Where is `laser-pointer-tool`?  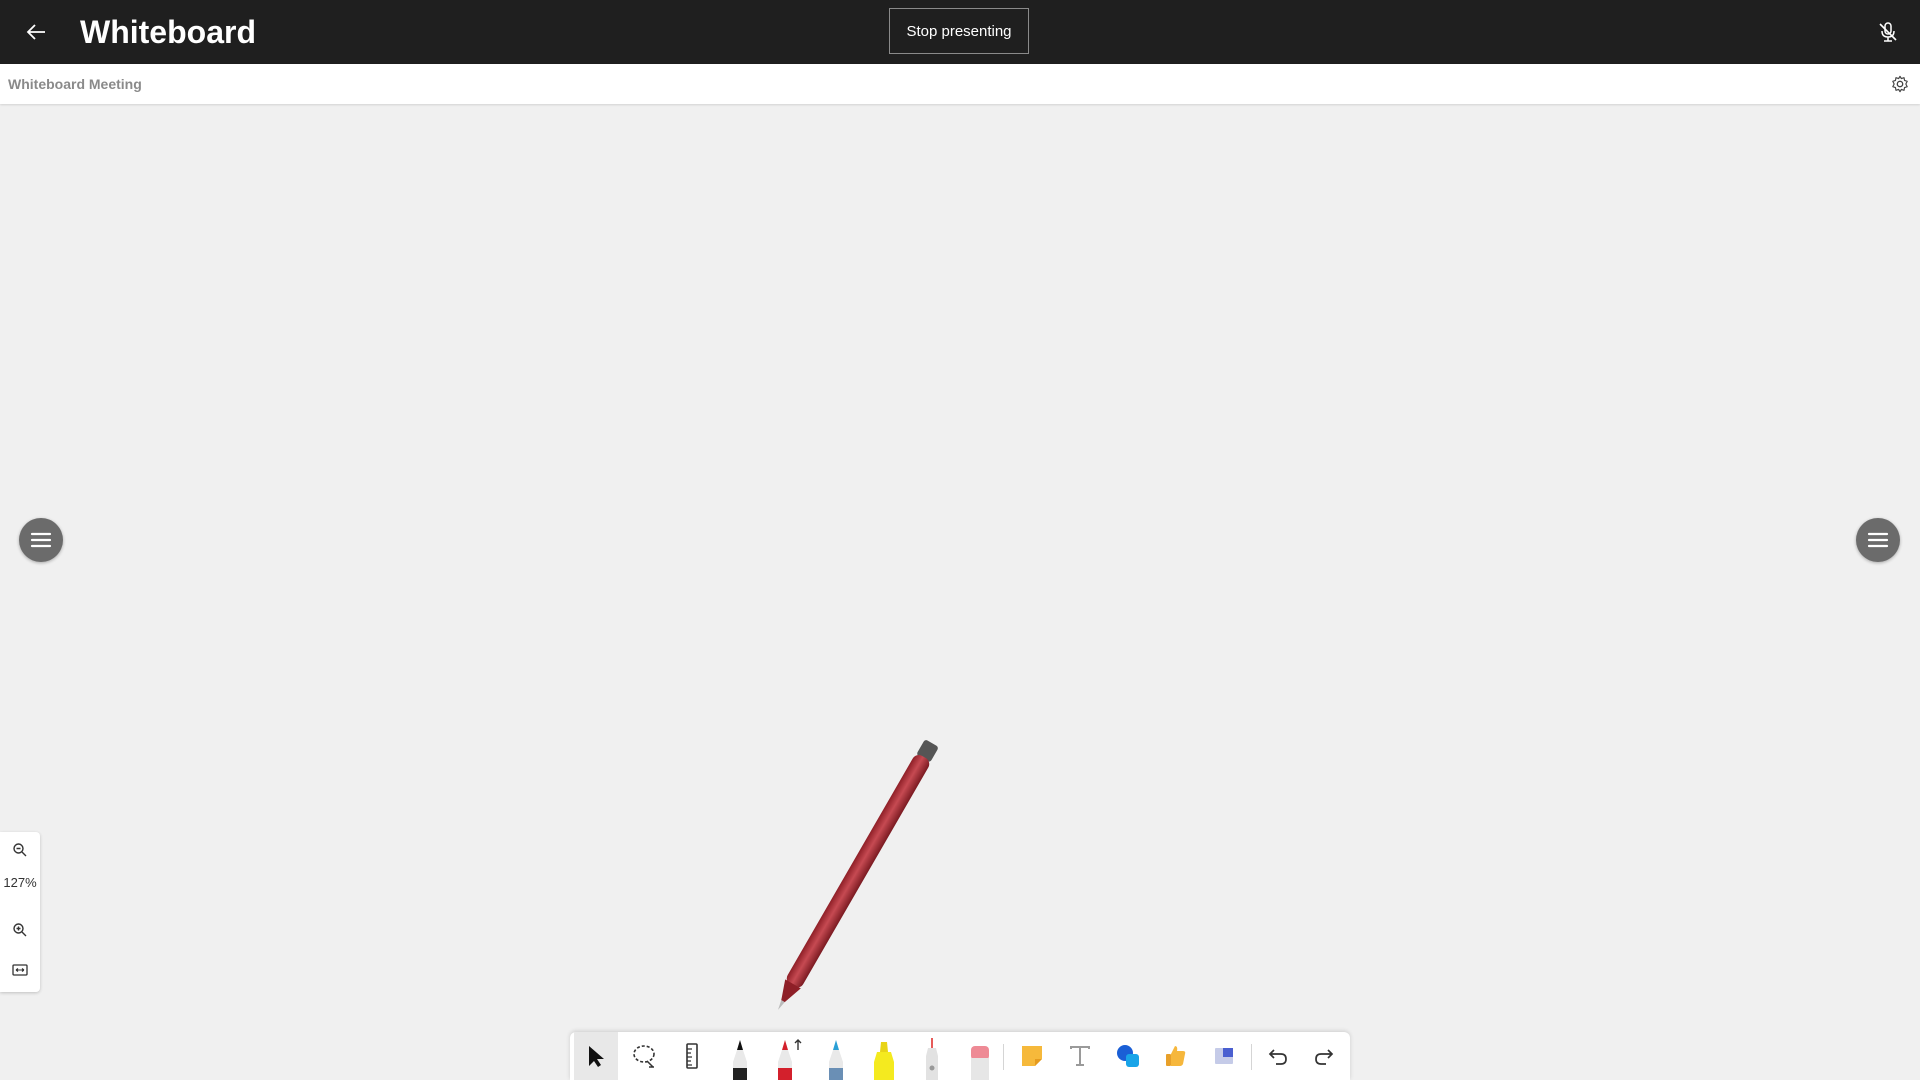
laser-pointer-tool is located at coordinates (932, 1056).